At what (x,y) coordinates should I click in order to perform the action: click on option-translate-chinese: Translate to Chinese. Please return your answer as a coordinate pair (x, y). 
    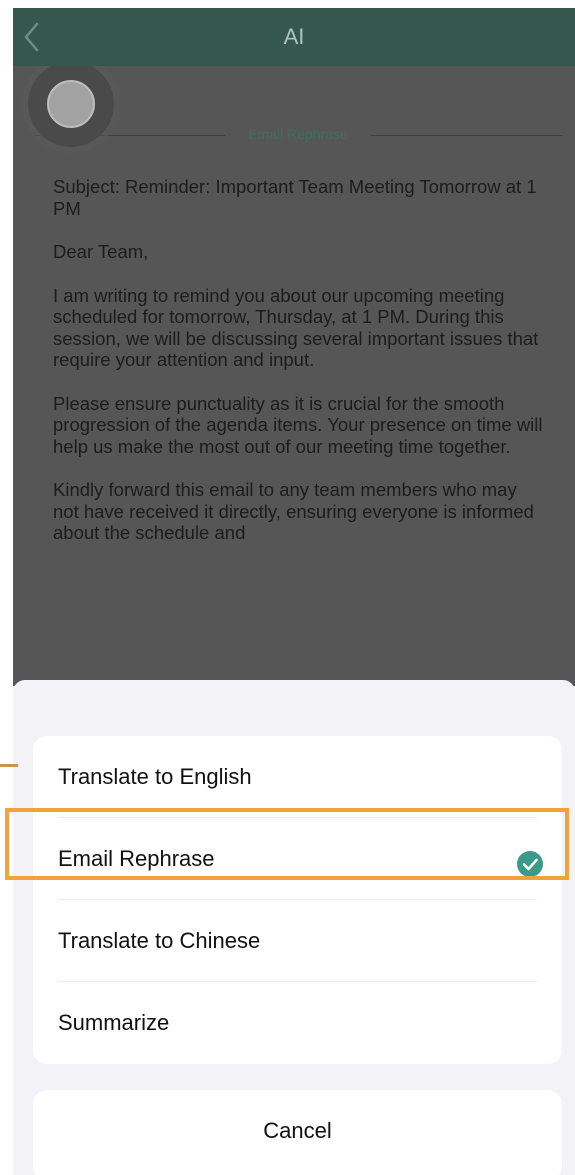
    Looking at the image, I should click on (297, 941).